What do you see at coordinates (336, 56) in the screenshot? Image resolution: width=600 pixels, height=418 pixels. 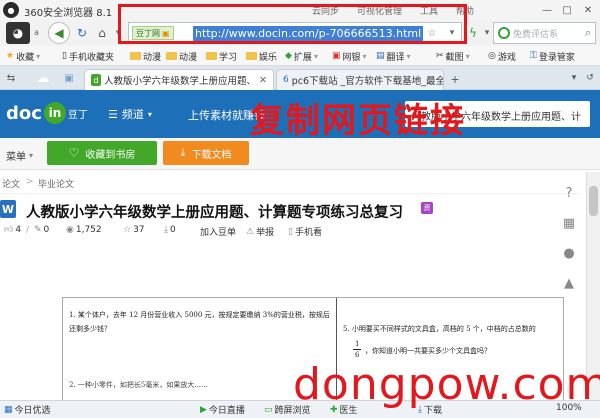 I see `bank-icon: ▣` at bounding box center [336, 56].